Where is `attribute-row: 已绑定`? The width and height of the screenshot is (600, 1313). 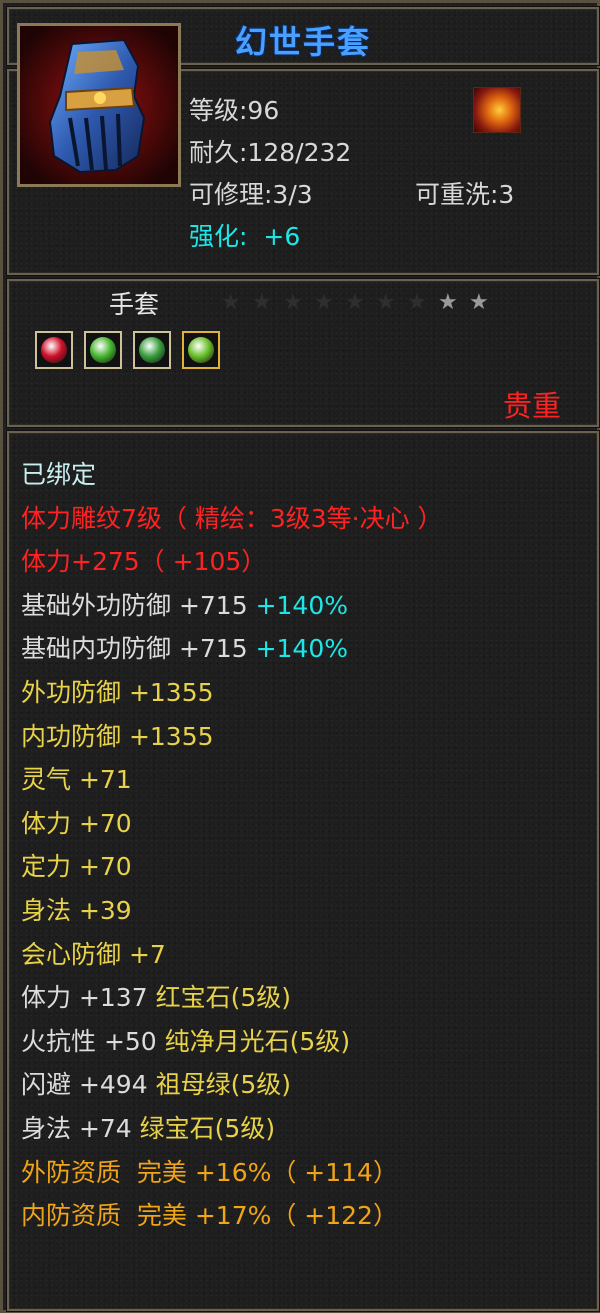 attribute-row: 已绑定 is located at coordinates (58, 475).